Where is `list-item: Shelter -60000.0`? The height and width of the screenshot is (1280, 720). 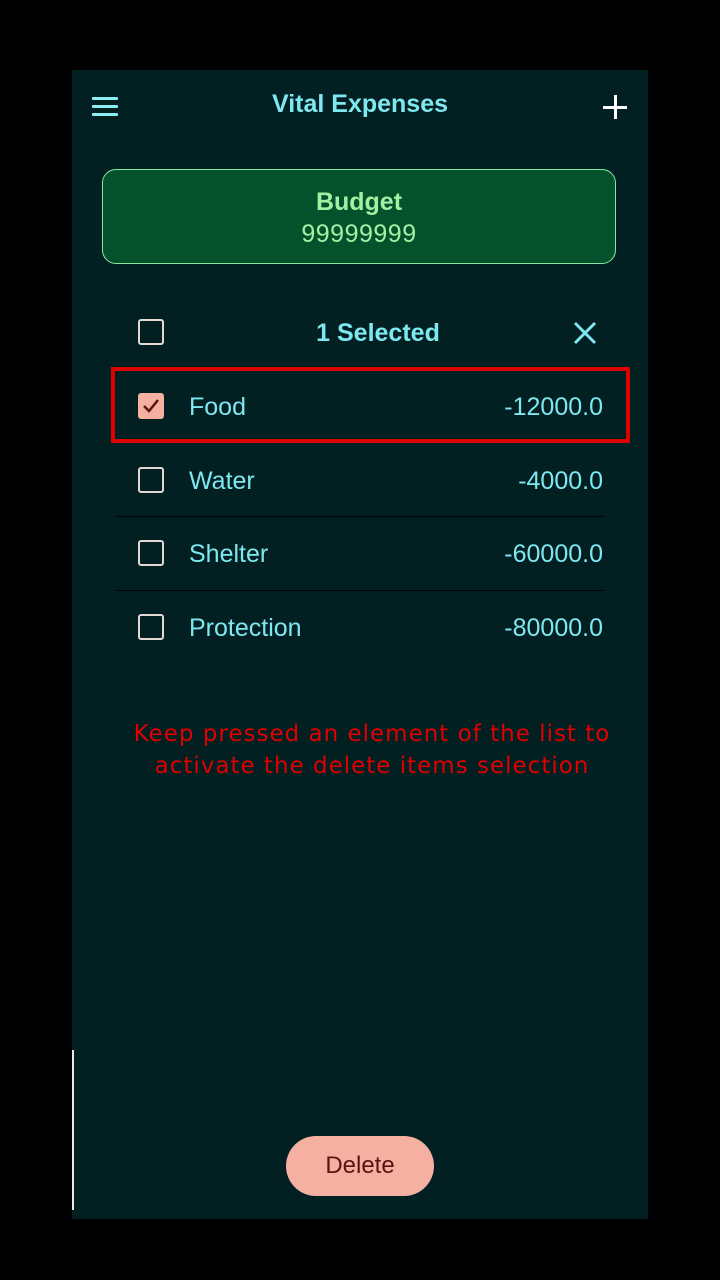 list-item: Shelter -60000.0 is located at coordinates (360, 554).